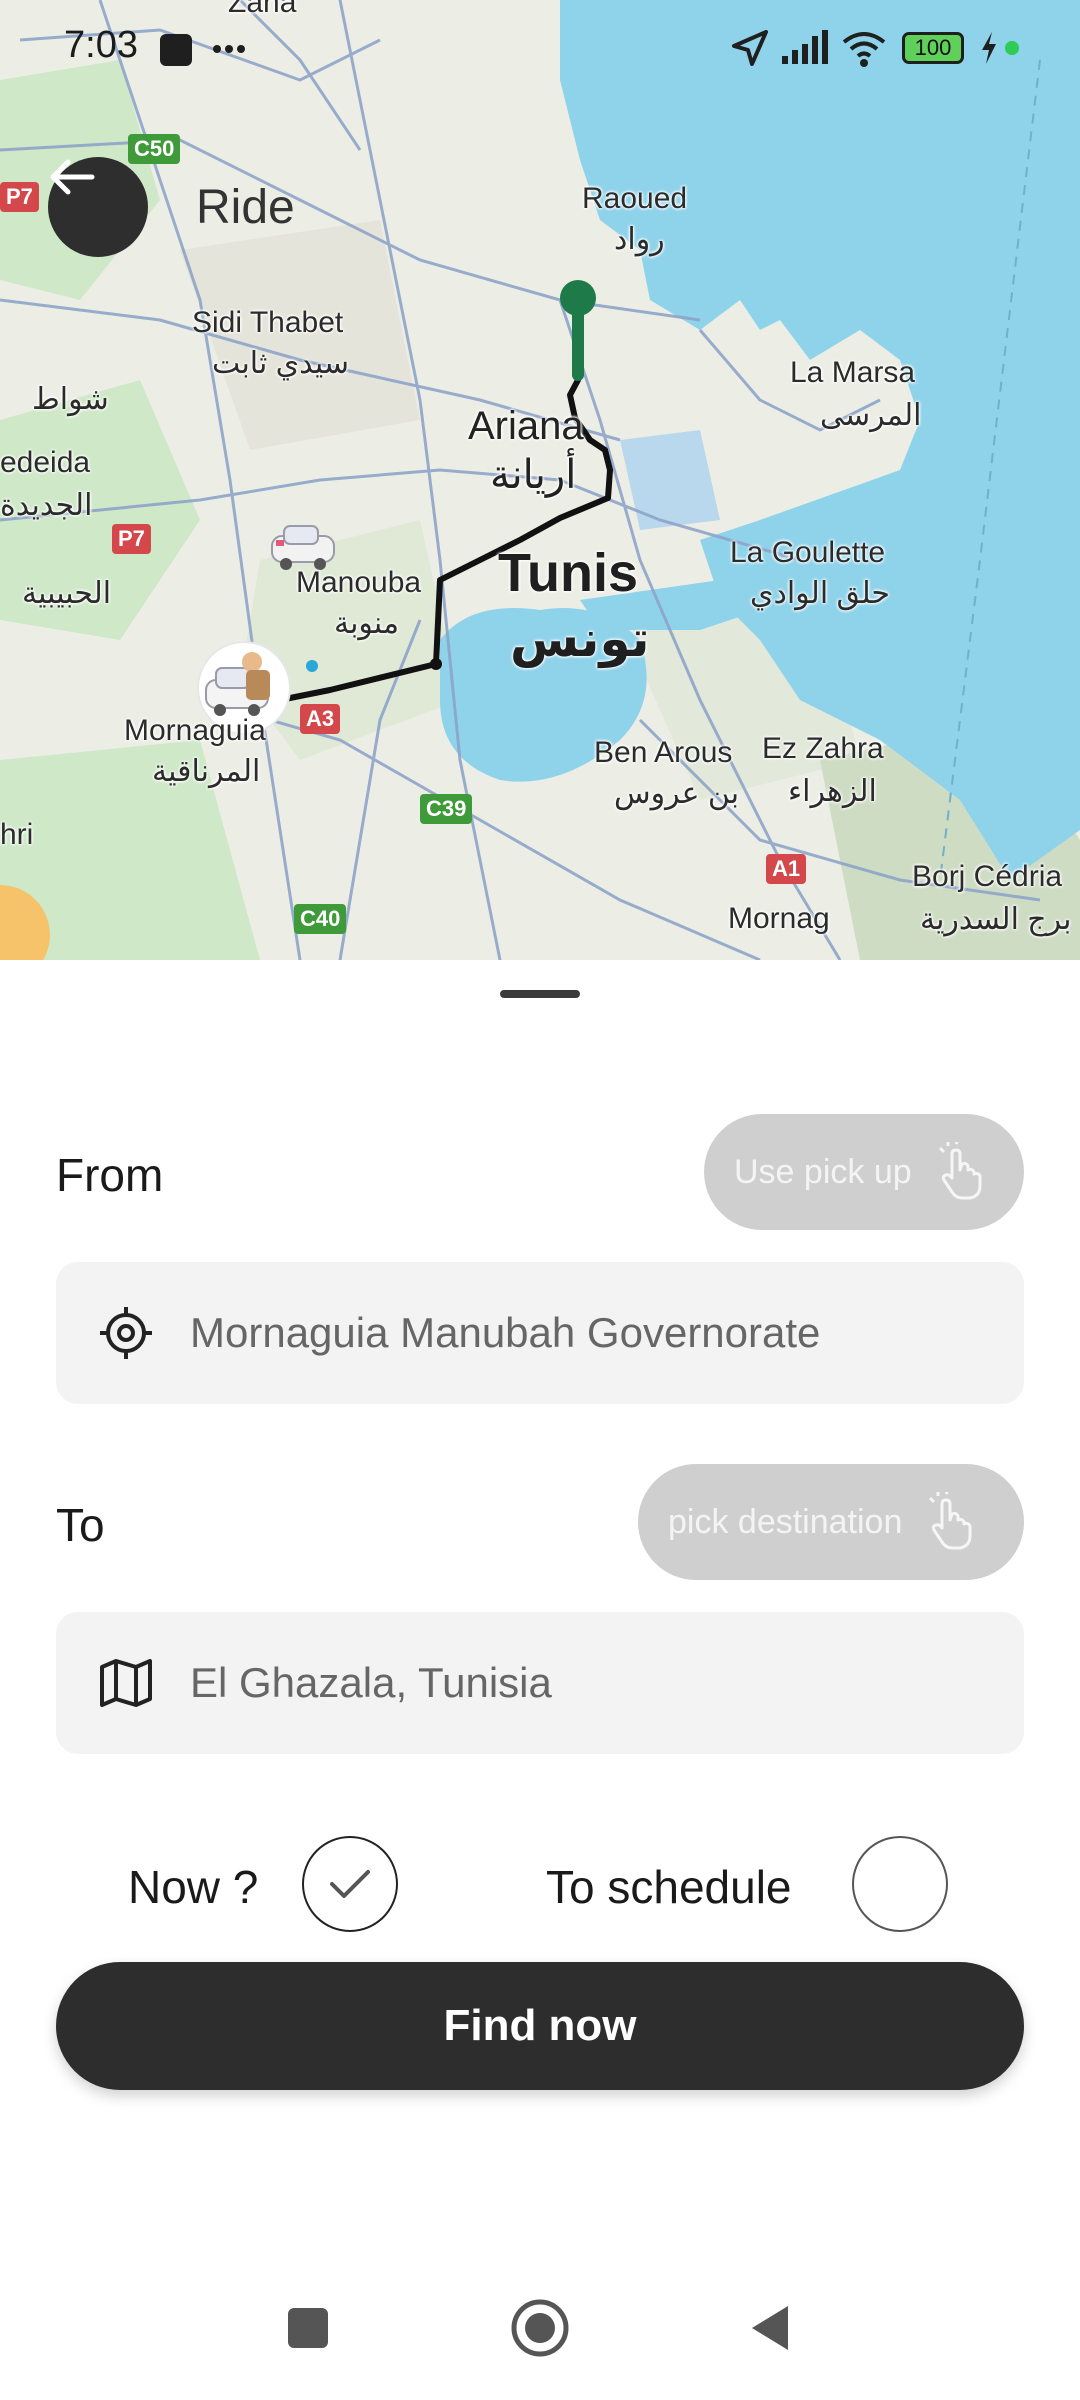  What do you see at coordinates (677, 793) in the screenshot?
I see `map-label-ben-arous-ar: بن عروس` at bounding box center [677, 793].